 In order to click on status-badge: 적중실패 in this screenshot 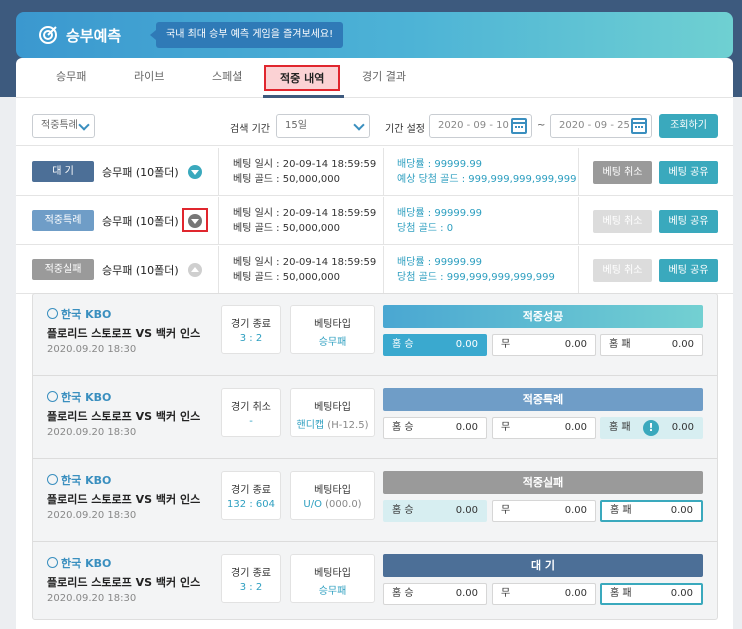, I will do `click(63, 269)`.